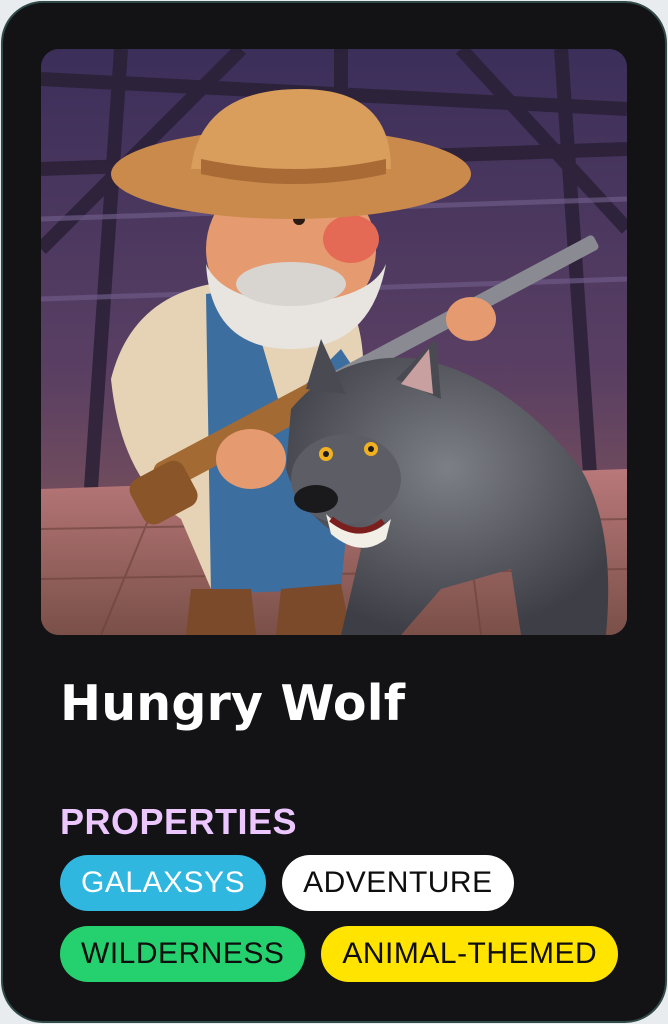 Image resolution: width=668 pixels, height=1024 pixels. Describe the element at coordinates (183, 954) in the screenshot. I see `tag-wilderness: WILDERNESS` at that location.